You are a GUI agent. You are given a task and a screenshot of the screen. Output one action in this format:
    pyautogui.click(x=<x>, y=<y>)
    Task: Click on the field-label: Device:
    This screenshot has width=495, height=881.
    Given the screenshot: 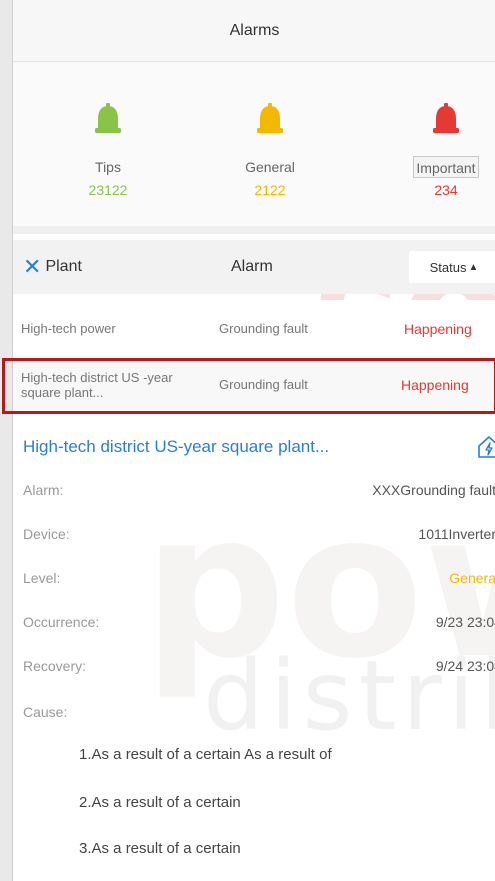 What is the action you would take?
    pyautogui.click(x=46, y=534)
    